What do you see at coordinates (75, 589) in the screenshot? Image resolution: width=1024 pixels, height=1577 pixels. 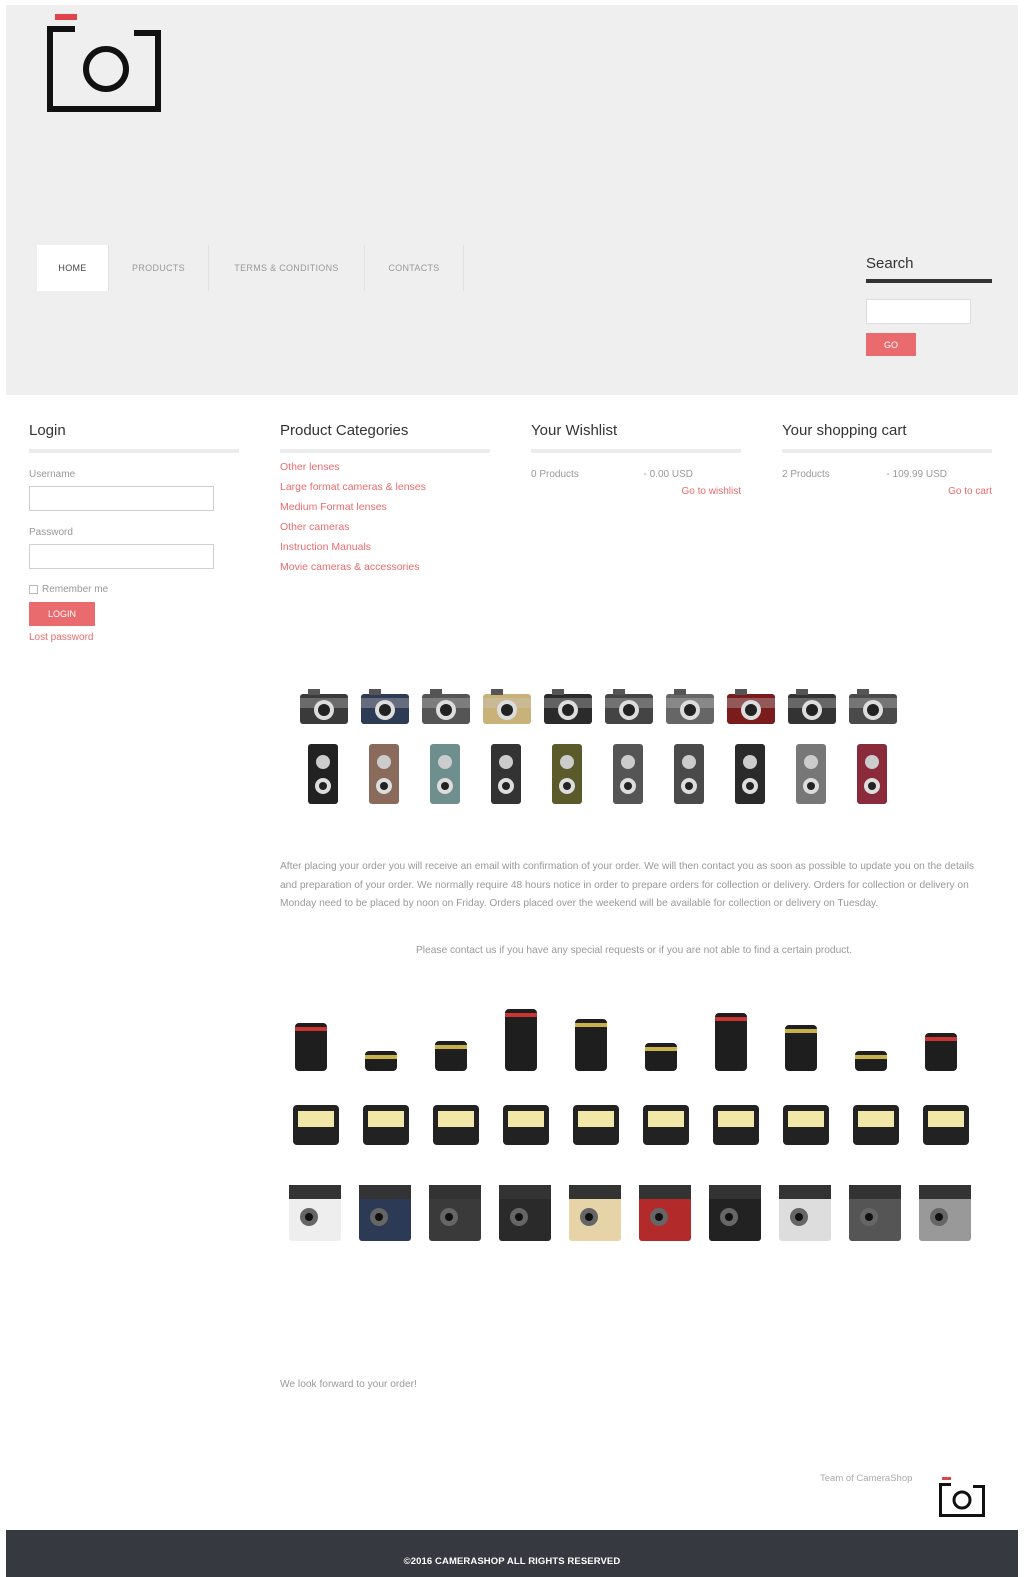 I see `remember-label: Remember me` at bounding box center [75, 589].